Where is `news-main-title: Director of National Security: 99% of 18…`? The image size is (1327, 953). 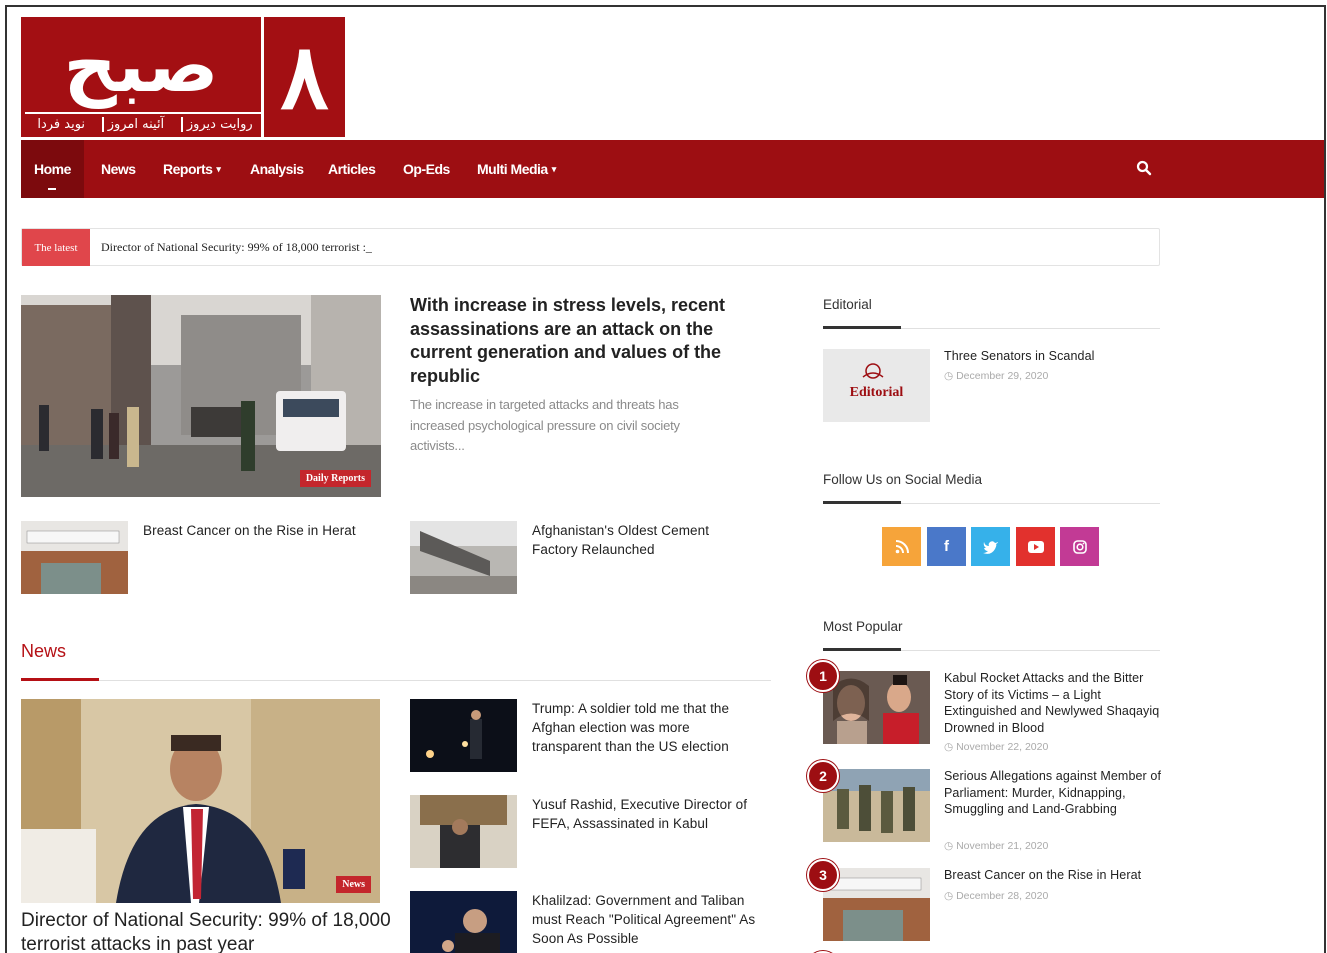
news-main-title: Director of National Security: 99% of 18… is located at coordinates (206, 931).